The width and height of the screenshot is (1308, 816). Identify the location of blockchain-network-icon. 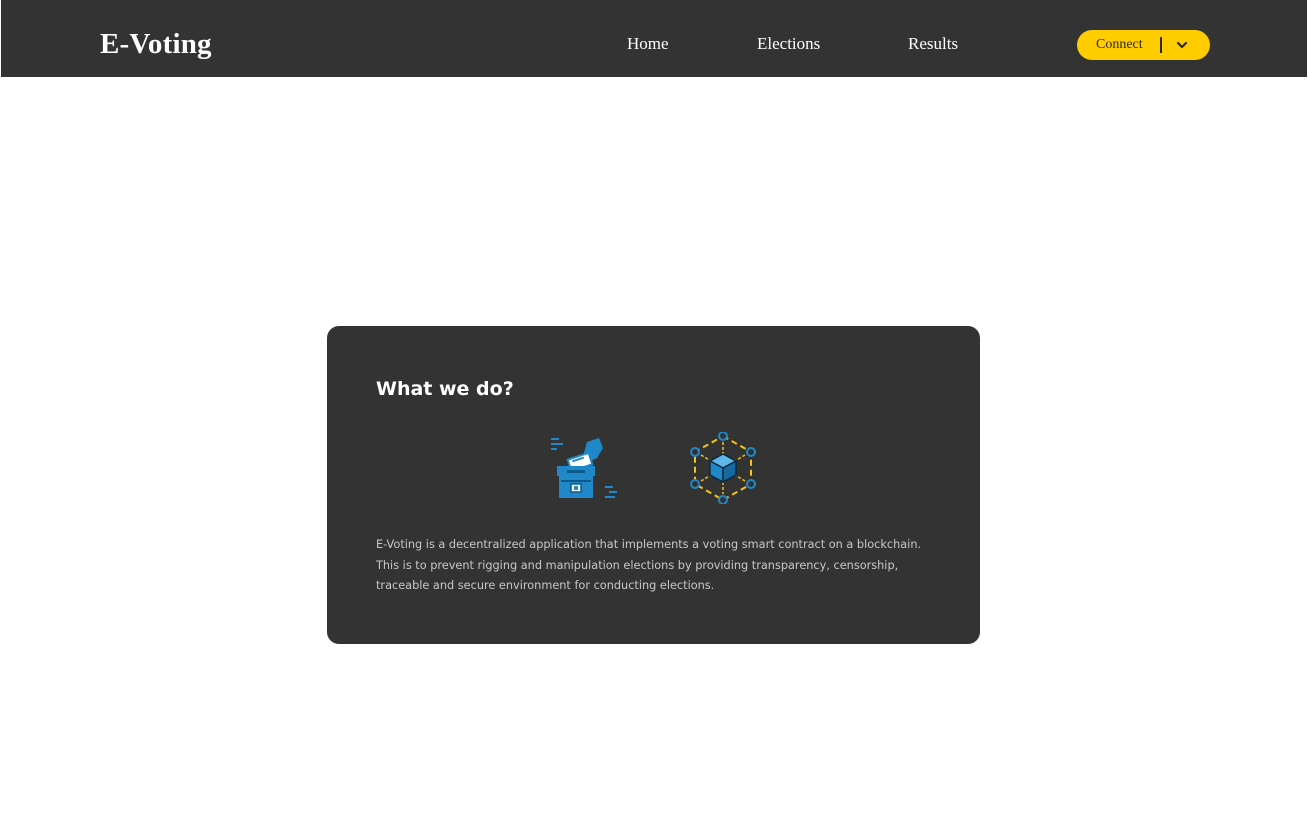
(723, 468).